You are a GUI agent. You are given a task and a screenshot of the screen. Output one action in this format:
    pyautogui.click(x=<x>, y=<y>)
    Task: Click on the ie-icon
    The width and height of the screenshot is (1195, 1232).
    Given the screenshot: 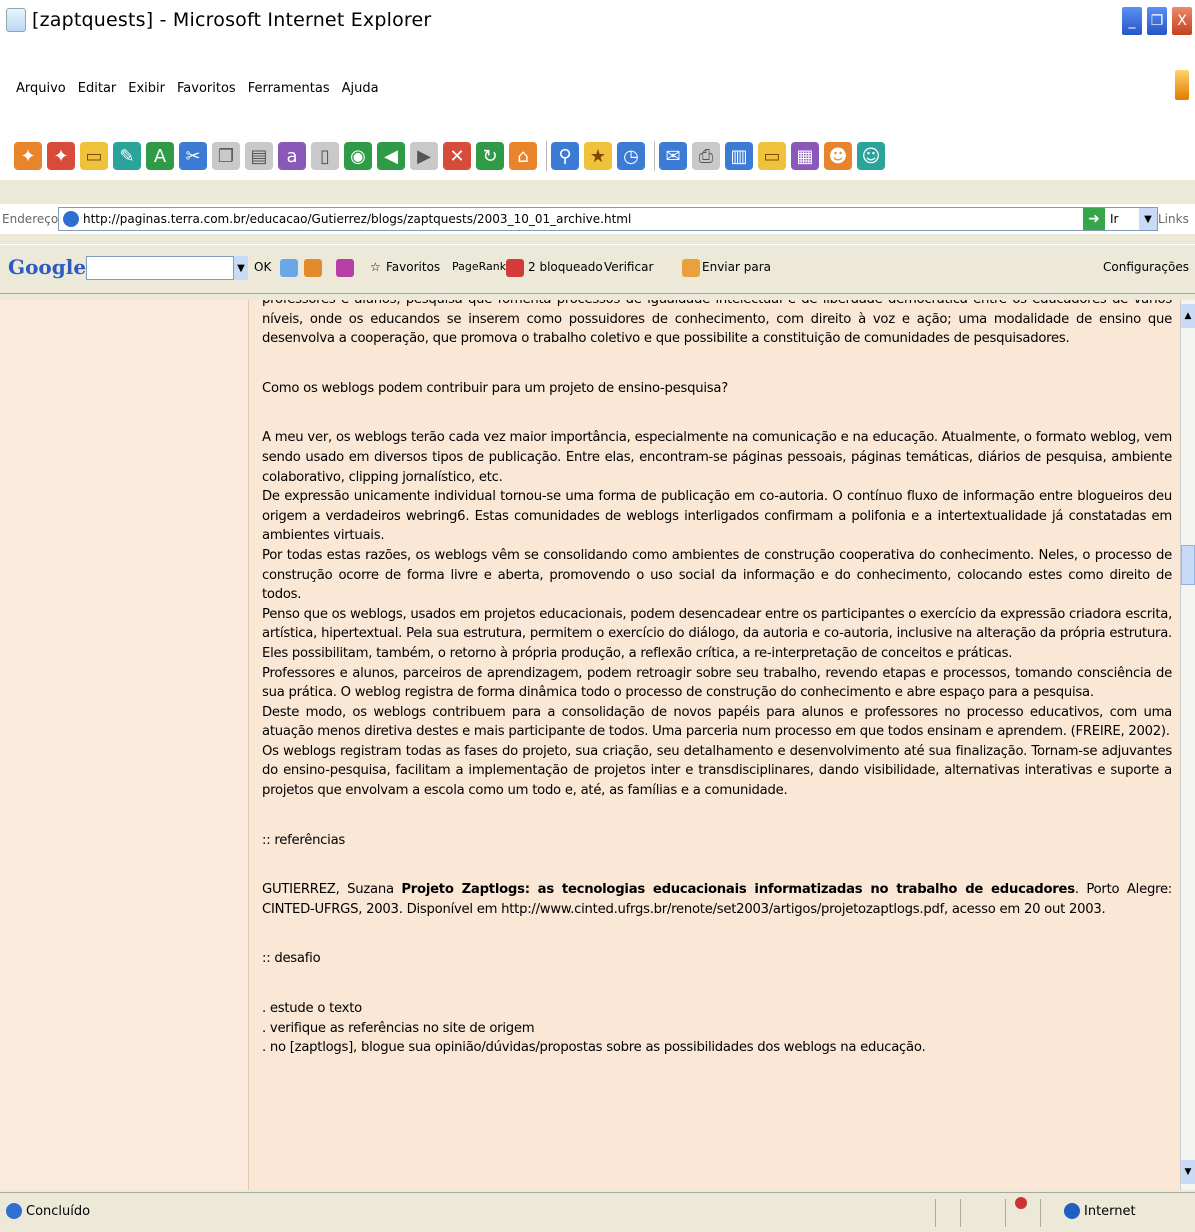 What is the action you would take?
    pyautogui.click(x=16, y=20)
    